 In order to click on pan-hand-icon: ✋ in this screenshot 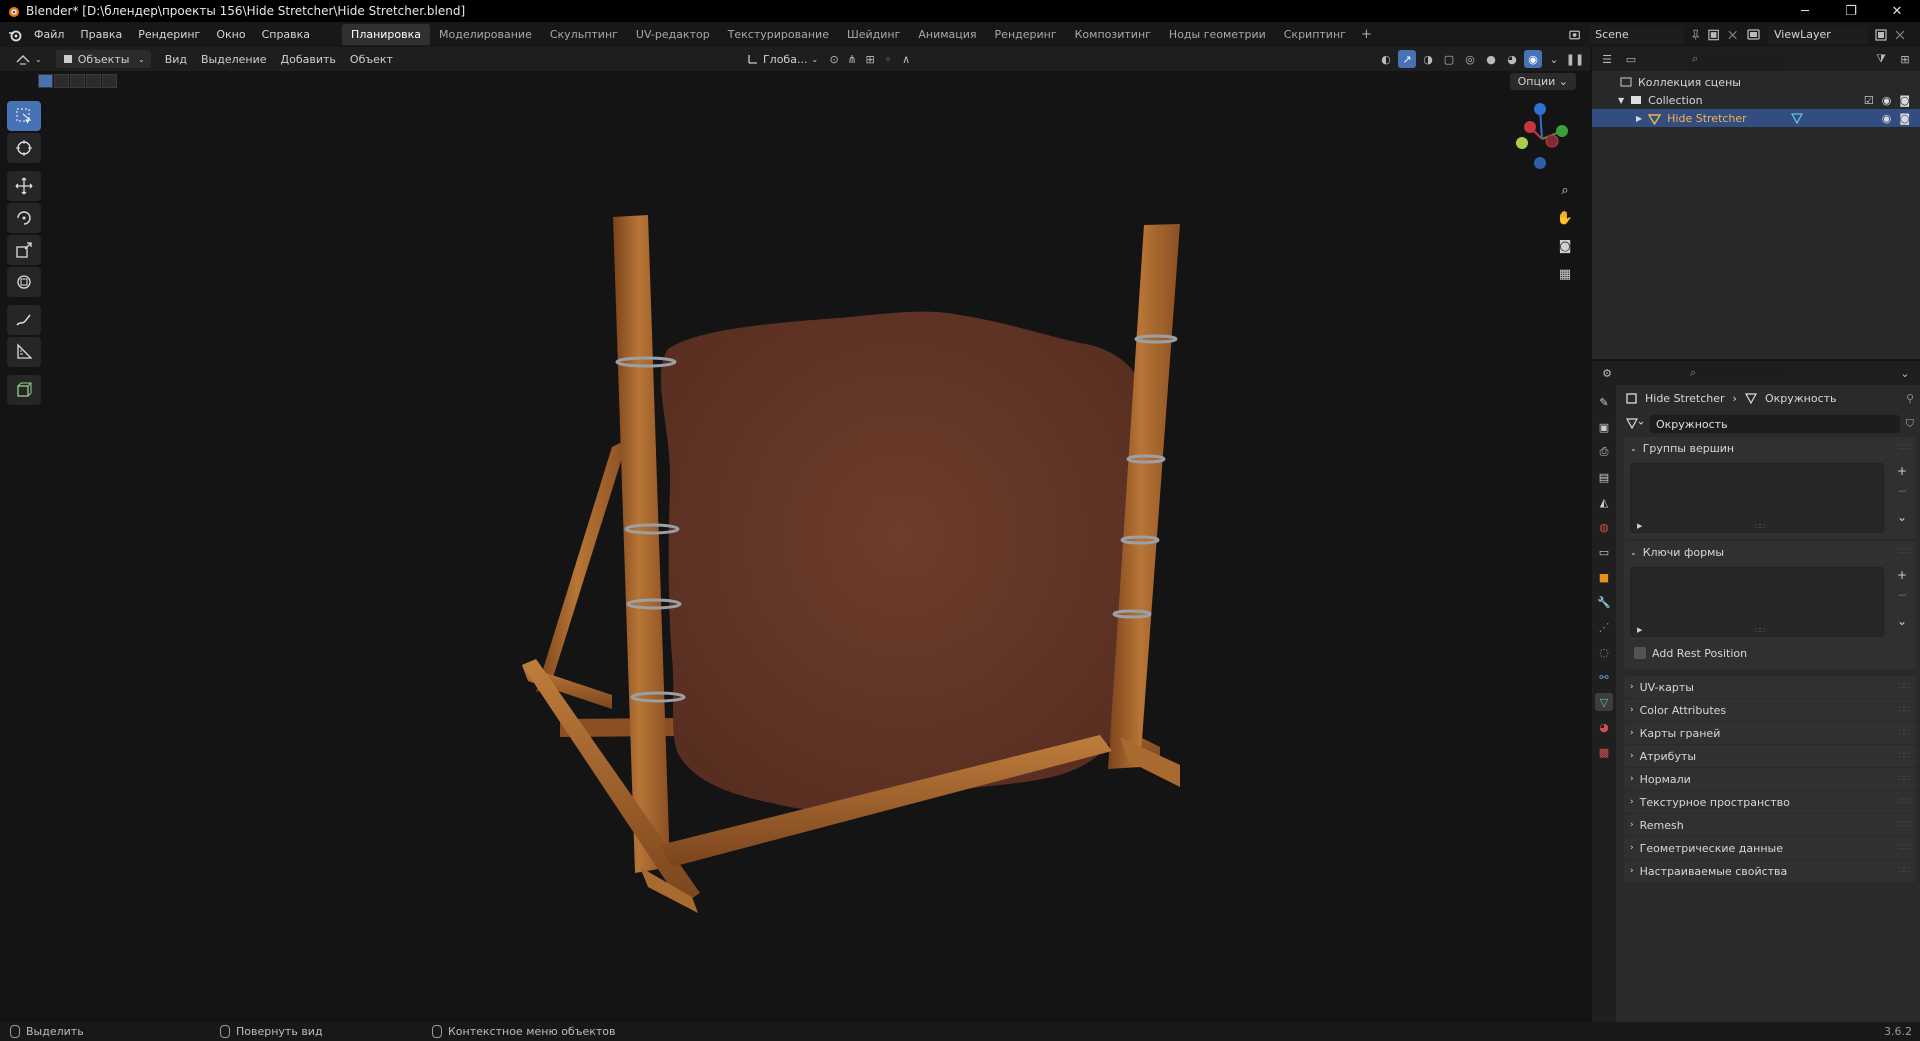, I will do `click(1565, 218)`.